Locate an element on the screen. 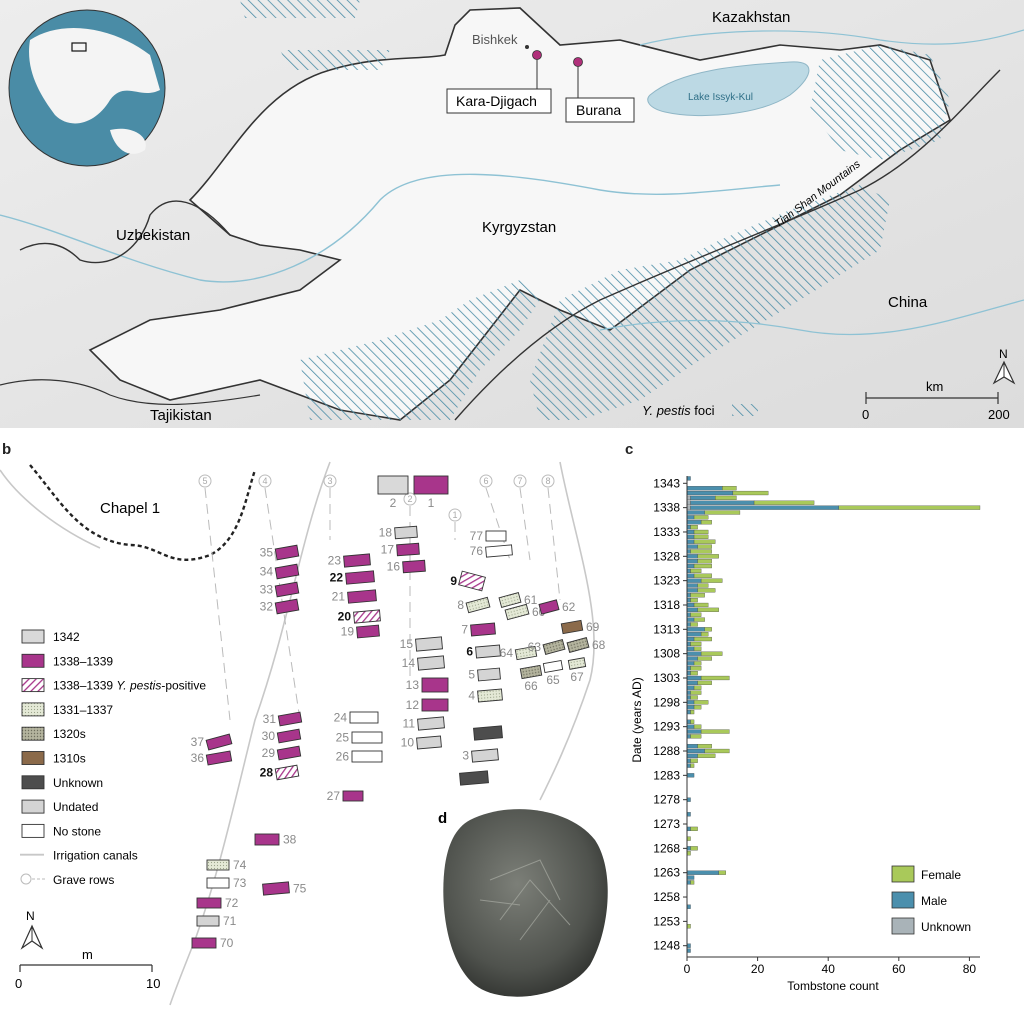 The image size is (1024, 1011). chart-legend-label-unknown: Unknown is located at coordinates (946, 927).